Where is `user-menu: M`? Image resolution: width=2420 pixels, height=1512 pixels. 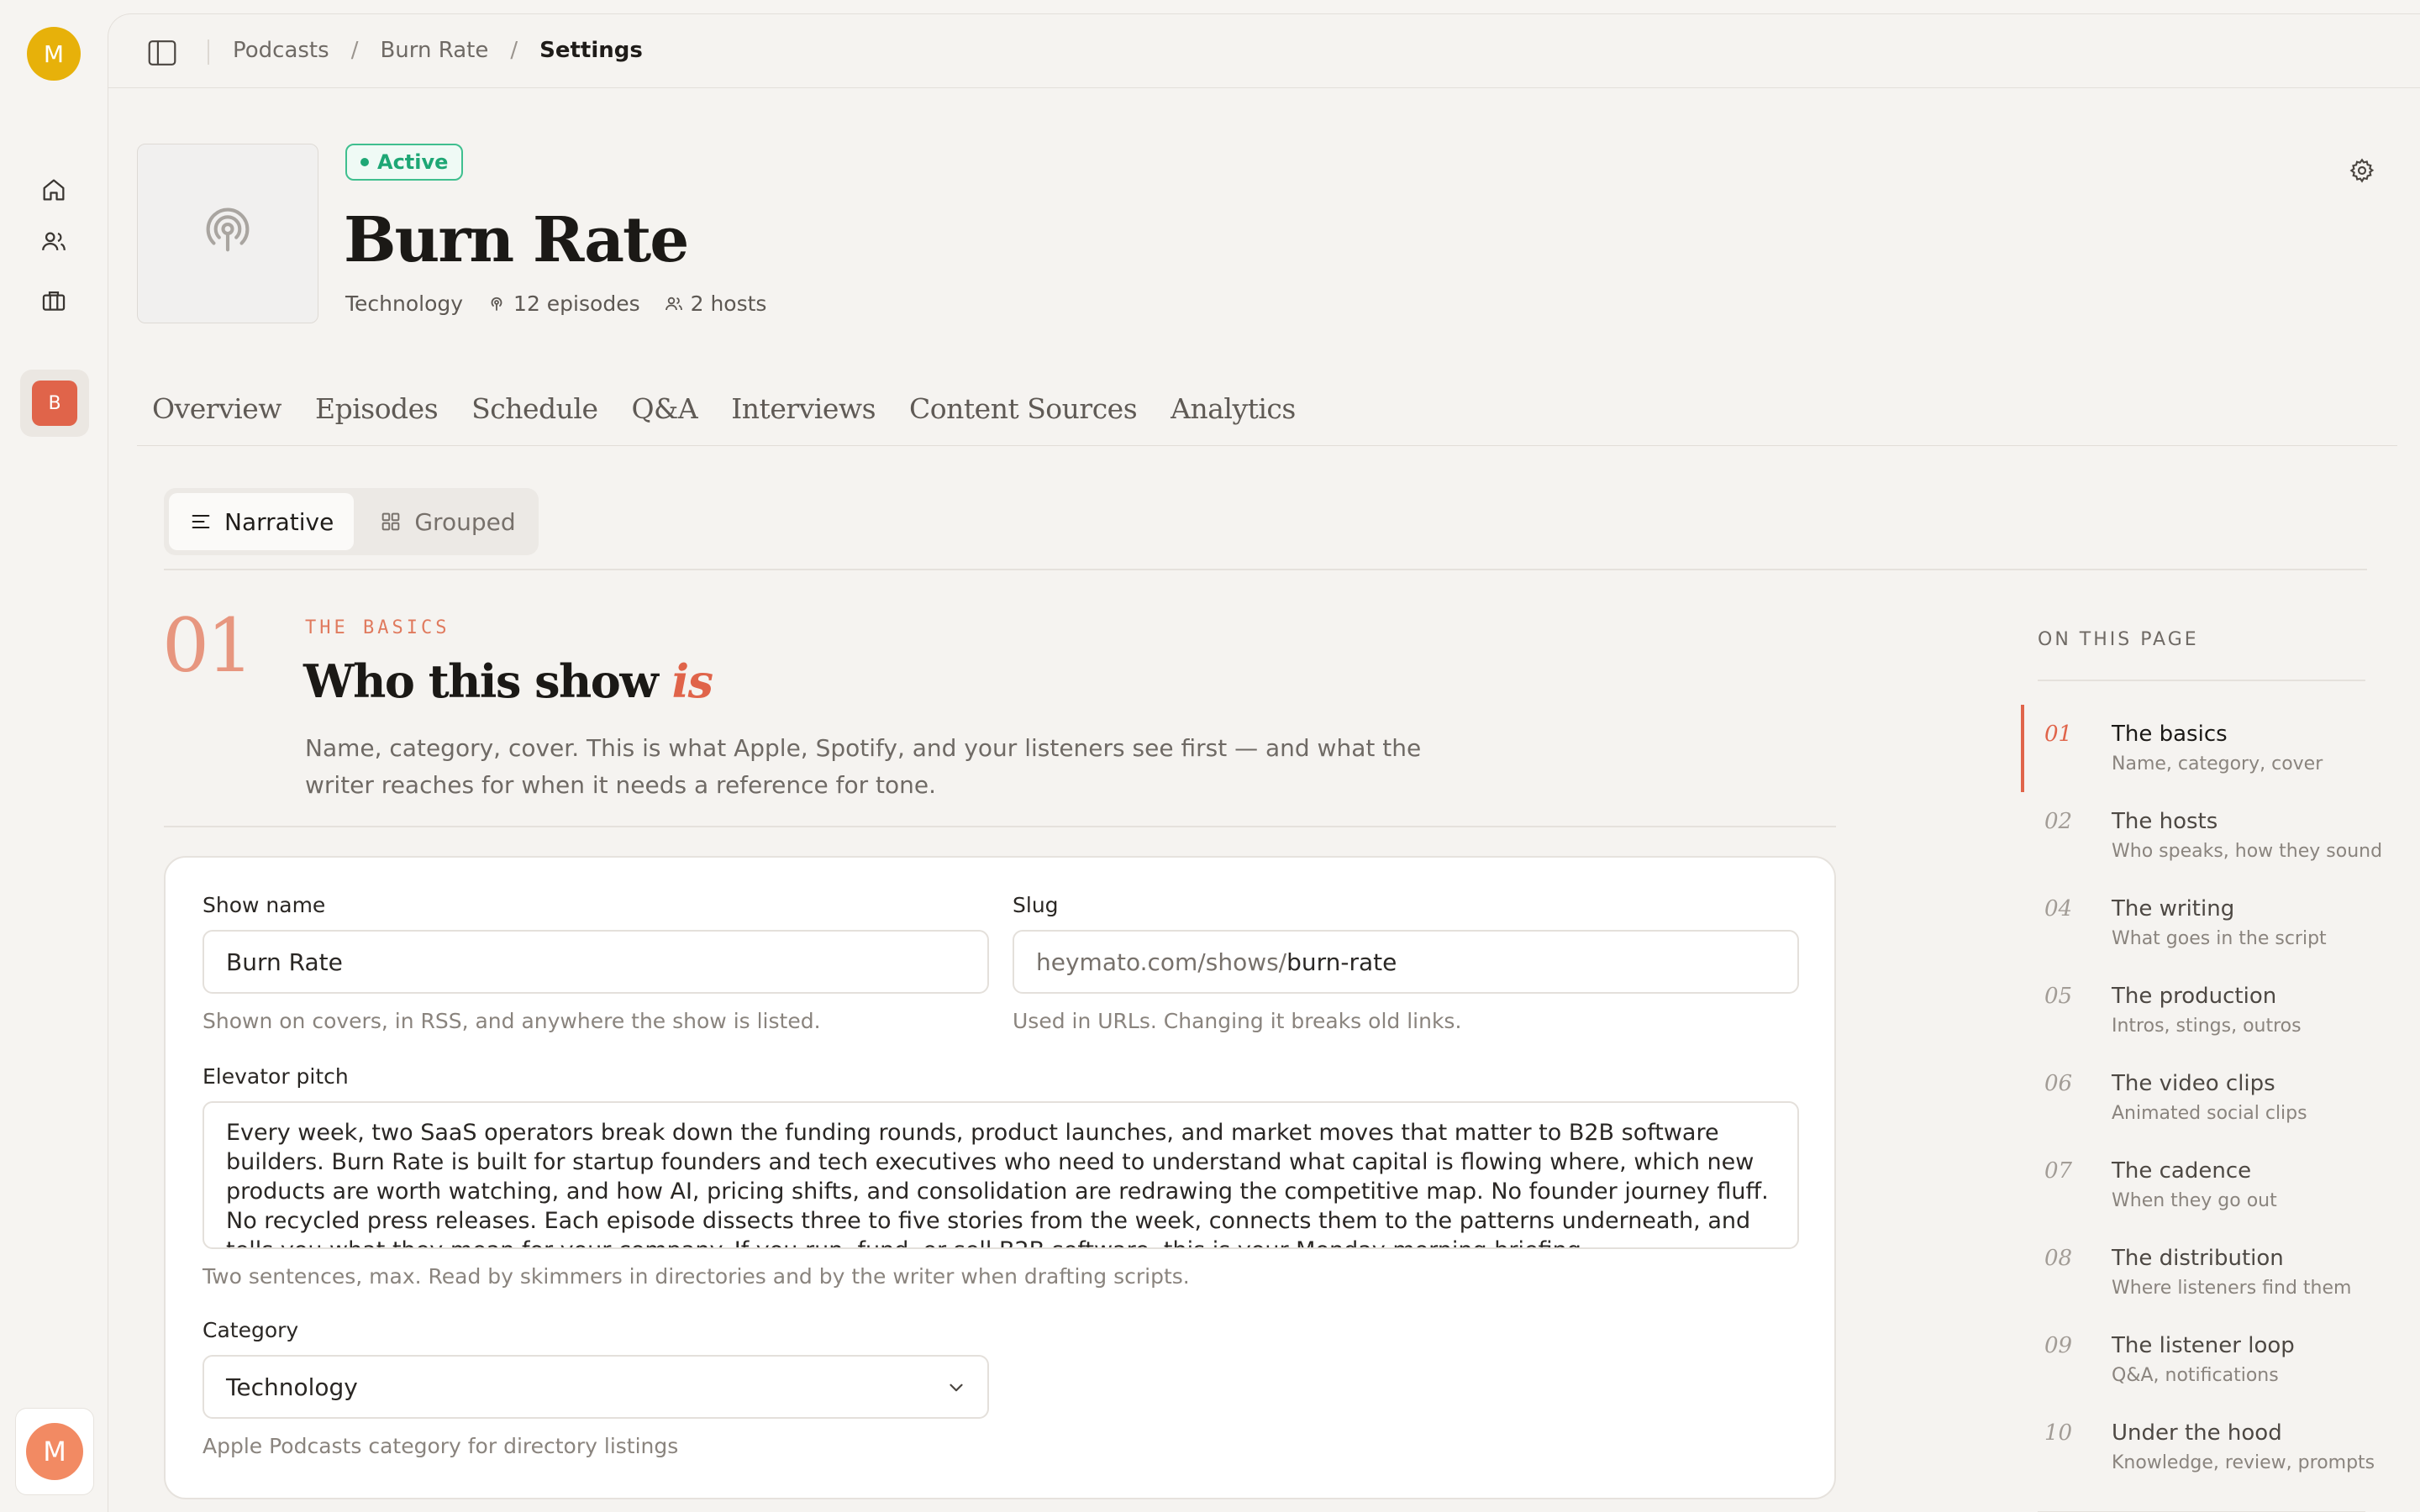 user-menu: M is located at coordinates (54, 1451).